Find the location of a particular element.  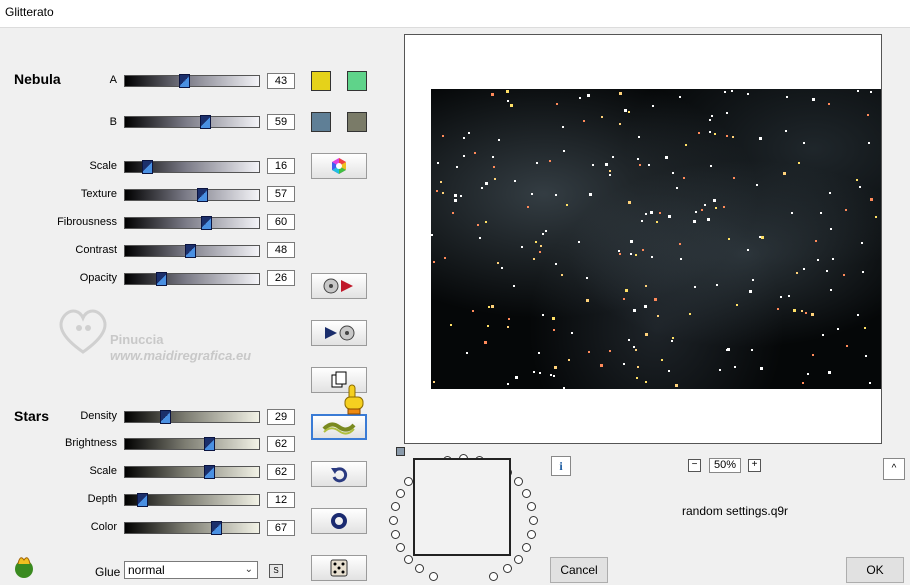

depth-value: 12 is located at coordinates (281, 500).